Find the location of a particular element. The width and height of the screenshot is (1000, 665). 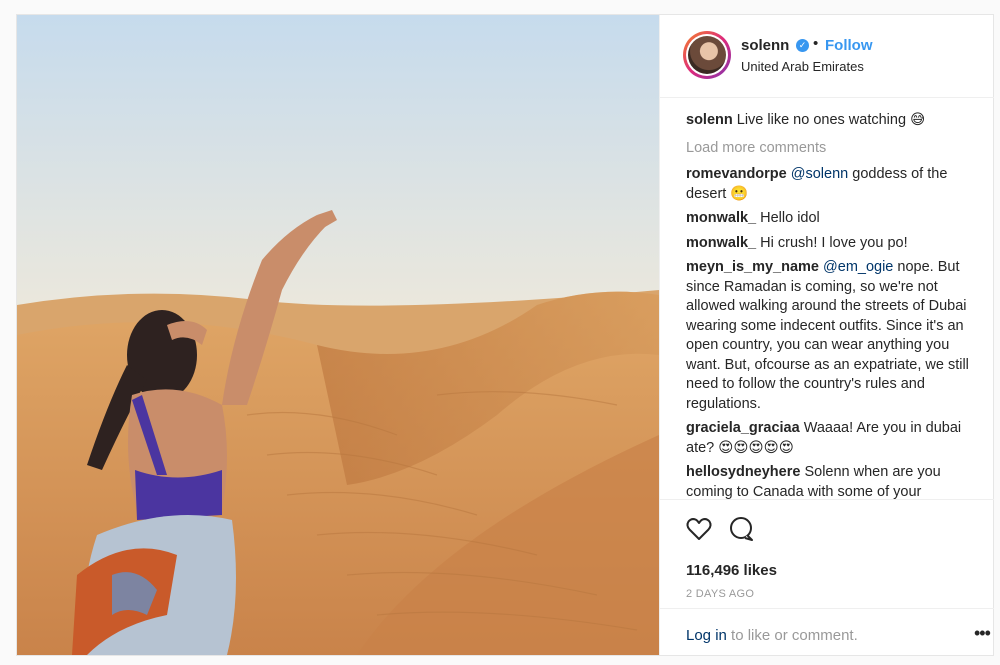

comment-username: romevandorpe is located at coordinates (736, 174).